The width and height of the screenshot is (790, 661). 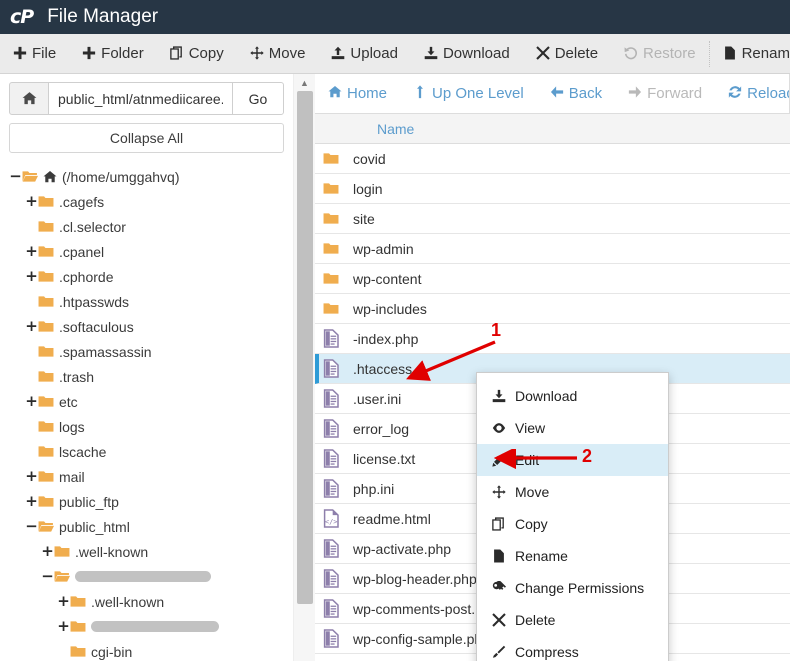 What do you see at coordinates (305, 347) in the screenshot?
I see `scrollbar-thumb` at bounding box center [305, 347].